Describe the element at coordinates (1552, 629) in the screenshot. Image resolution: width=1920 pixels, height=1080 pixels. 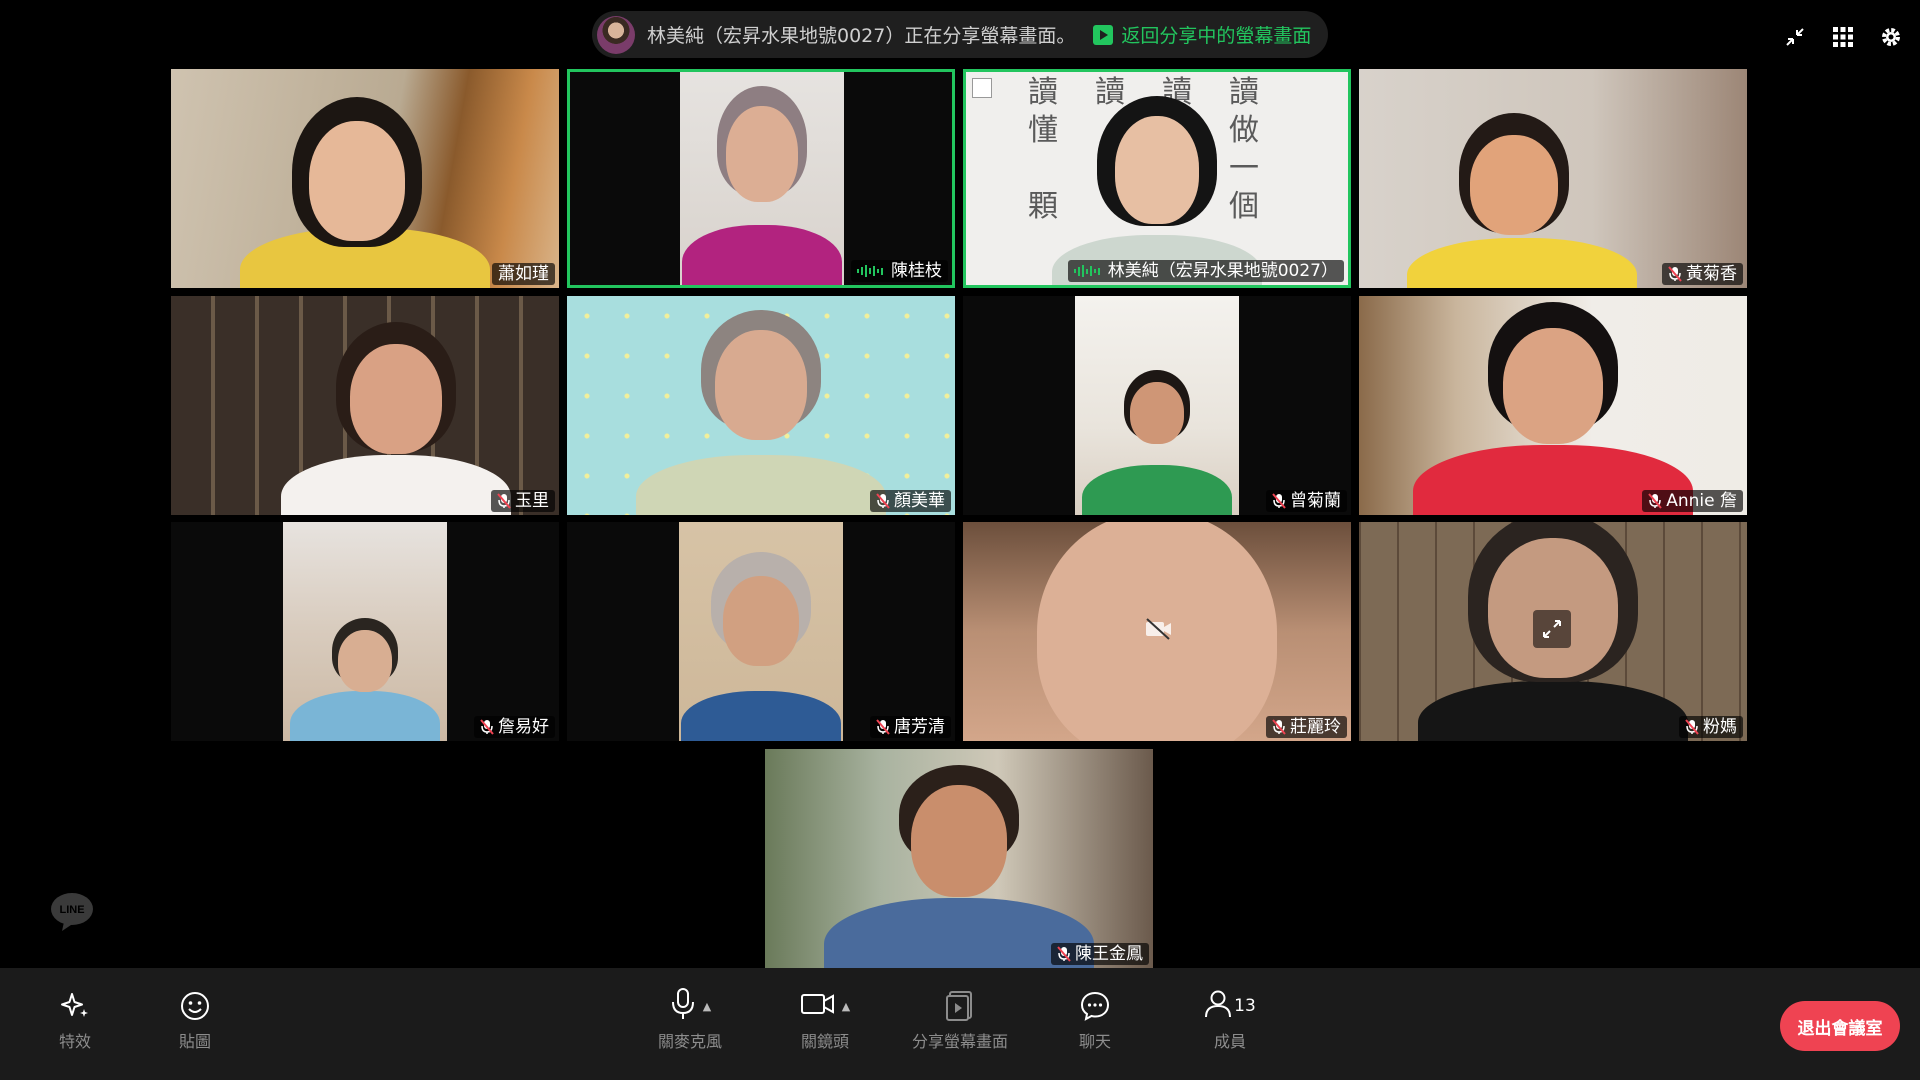
I see `expand-icon` at that location.